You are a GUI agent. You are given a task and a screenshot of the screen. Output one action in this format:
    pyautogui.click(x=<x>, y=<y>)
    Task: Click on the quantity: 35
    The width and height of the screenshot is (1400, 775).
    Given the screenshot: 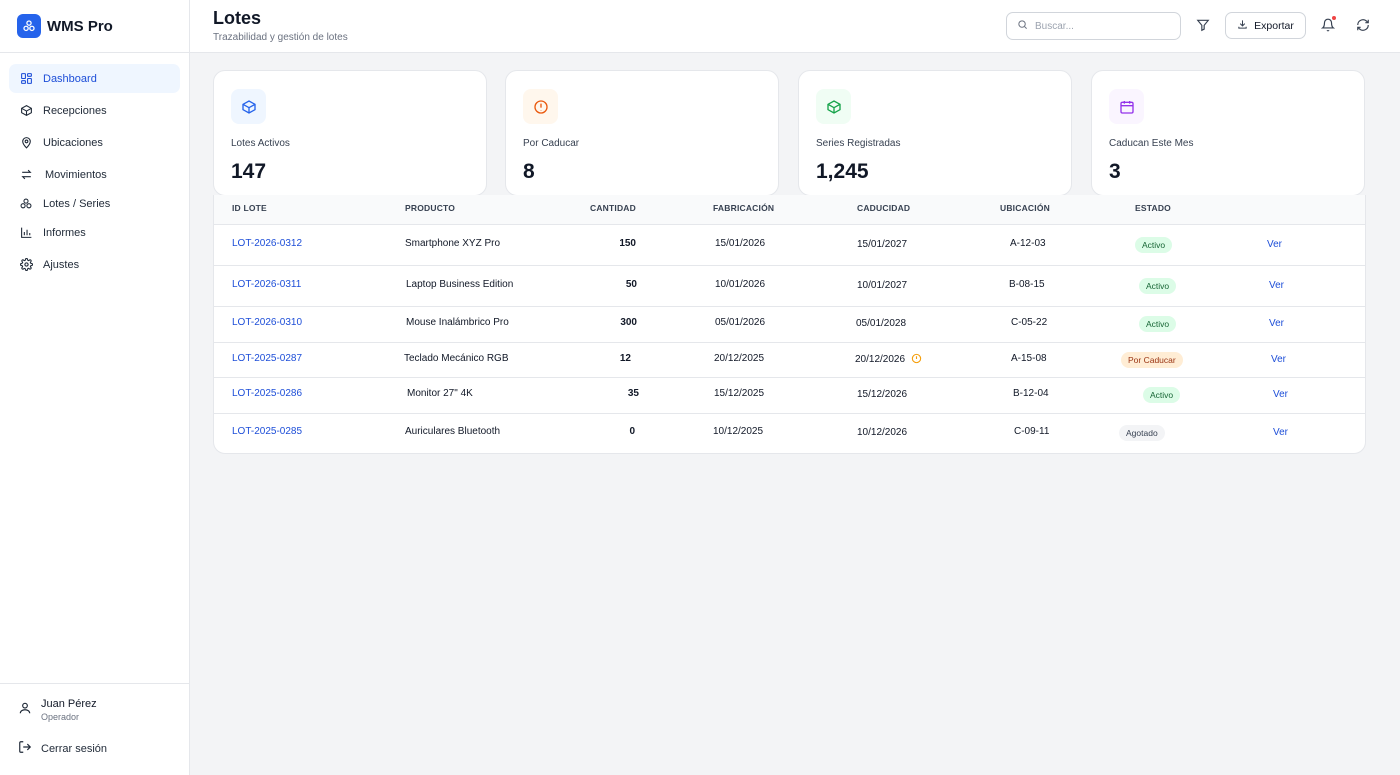 What is the action you would take?
    pyautogui.click(x=633, y=393)
    